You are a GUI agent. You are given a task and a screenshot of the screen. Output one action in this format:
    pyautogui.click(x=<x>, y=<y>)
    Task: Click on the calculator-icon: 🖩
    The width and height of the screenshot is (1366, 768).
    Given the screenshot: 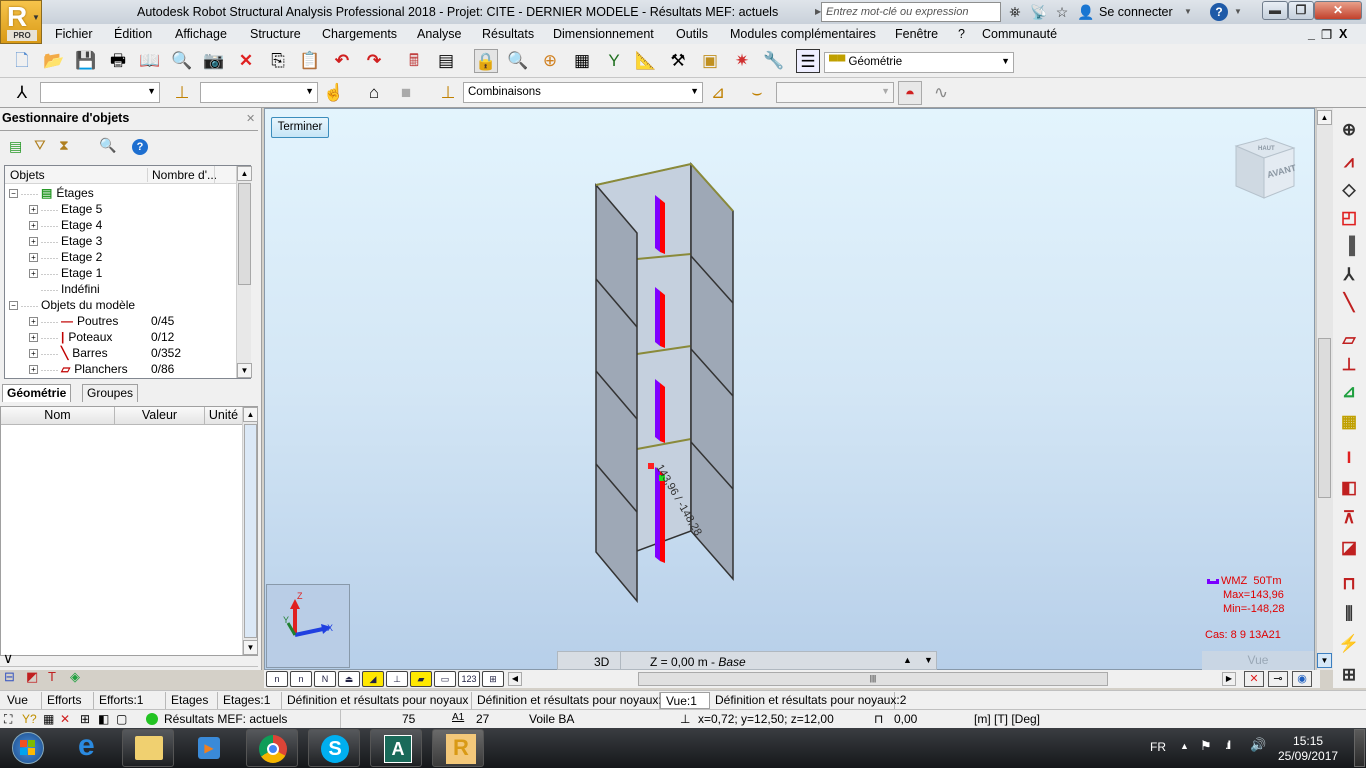 What is the action you would take?
    pyautogui.click(x=414, y=61)
    